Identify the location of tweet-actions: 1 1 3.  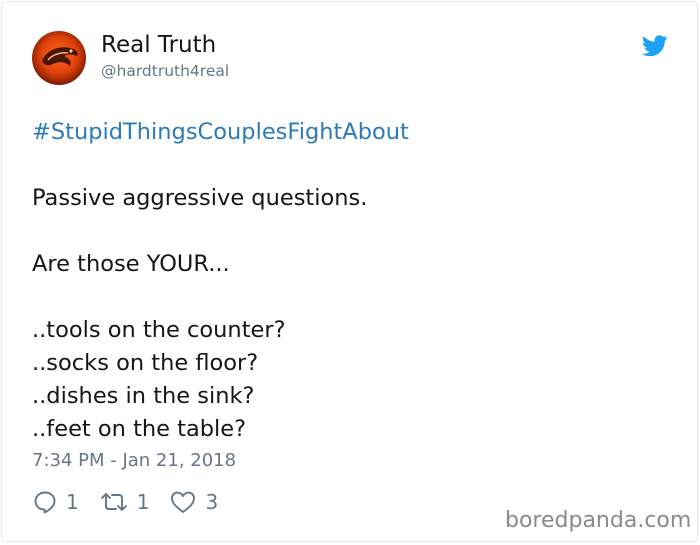
(135, 502).